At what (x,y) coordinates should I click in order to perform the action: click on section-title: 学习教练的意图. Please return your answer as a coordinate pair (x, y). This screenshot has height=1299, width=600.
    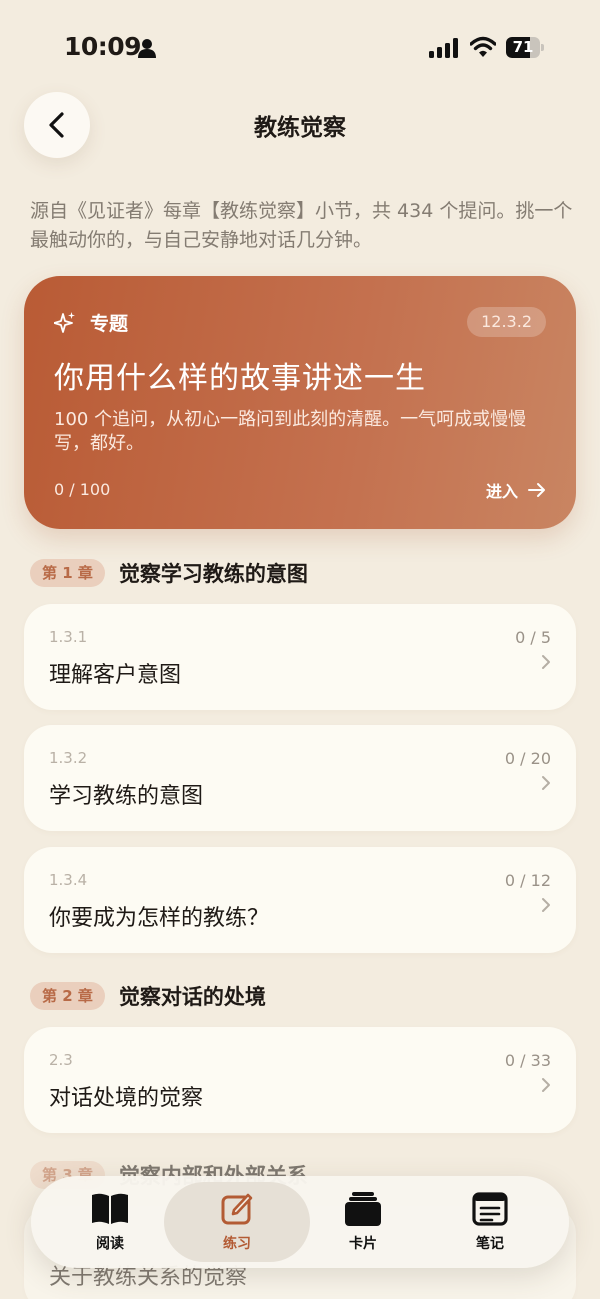
    Looking at the image, I should click on (126, 796).